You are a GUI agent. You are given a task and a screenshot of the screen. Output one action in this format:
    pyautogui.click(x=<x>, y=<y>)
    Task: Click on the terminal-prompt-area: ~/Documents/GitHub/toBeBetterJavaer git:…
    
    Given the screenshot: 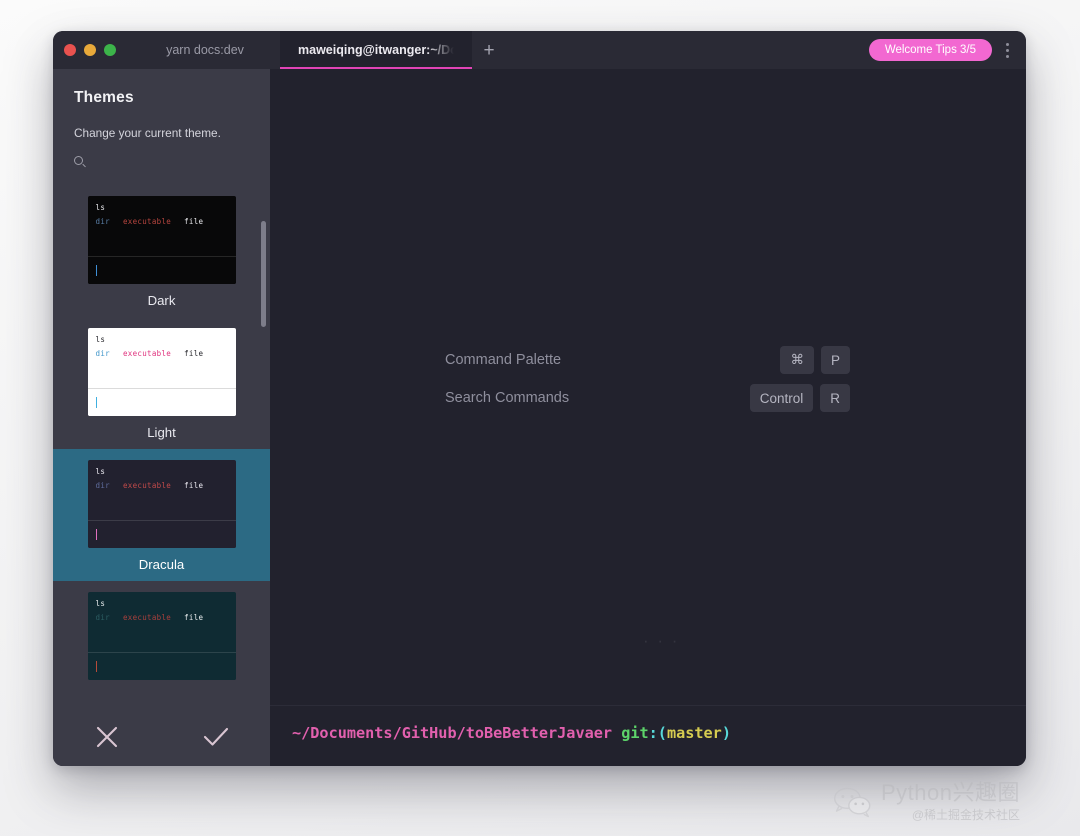 What is the action you would take?
    pyautogui.click(x=648, y=736)
    